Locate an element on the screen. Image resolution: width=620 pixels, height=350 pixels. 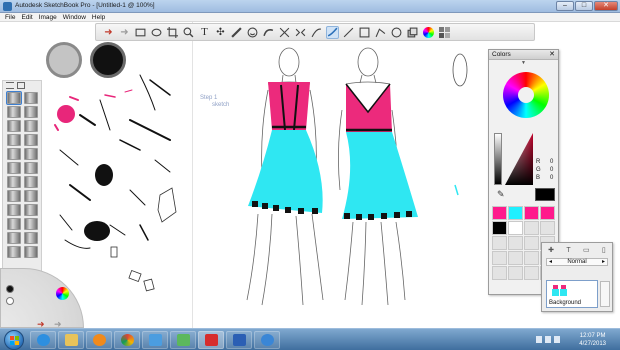
move-icon: ✣ is located at coordinates (220, 32).